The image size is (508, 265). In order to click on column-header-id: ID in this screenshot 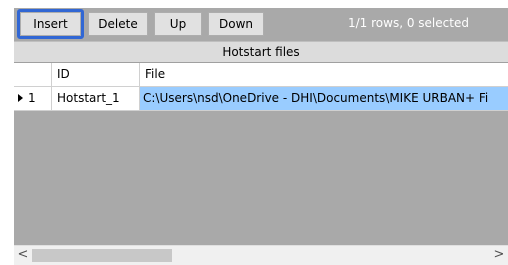, I will do `click(96, 75)`.